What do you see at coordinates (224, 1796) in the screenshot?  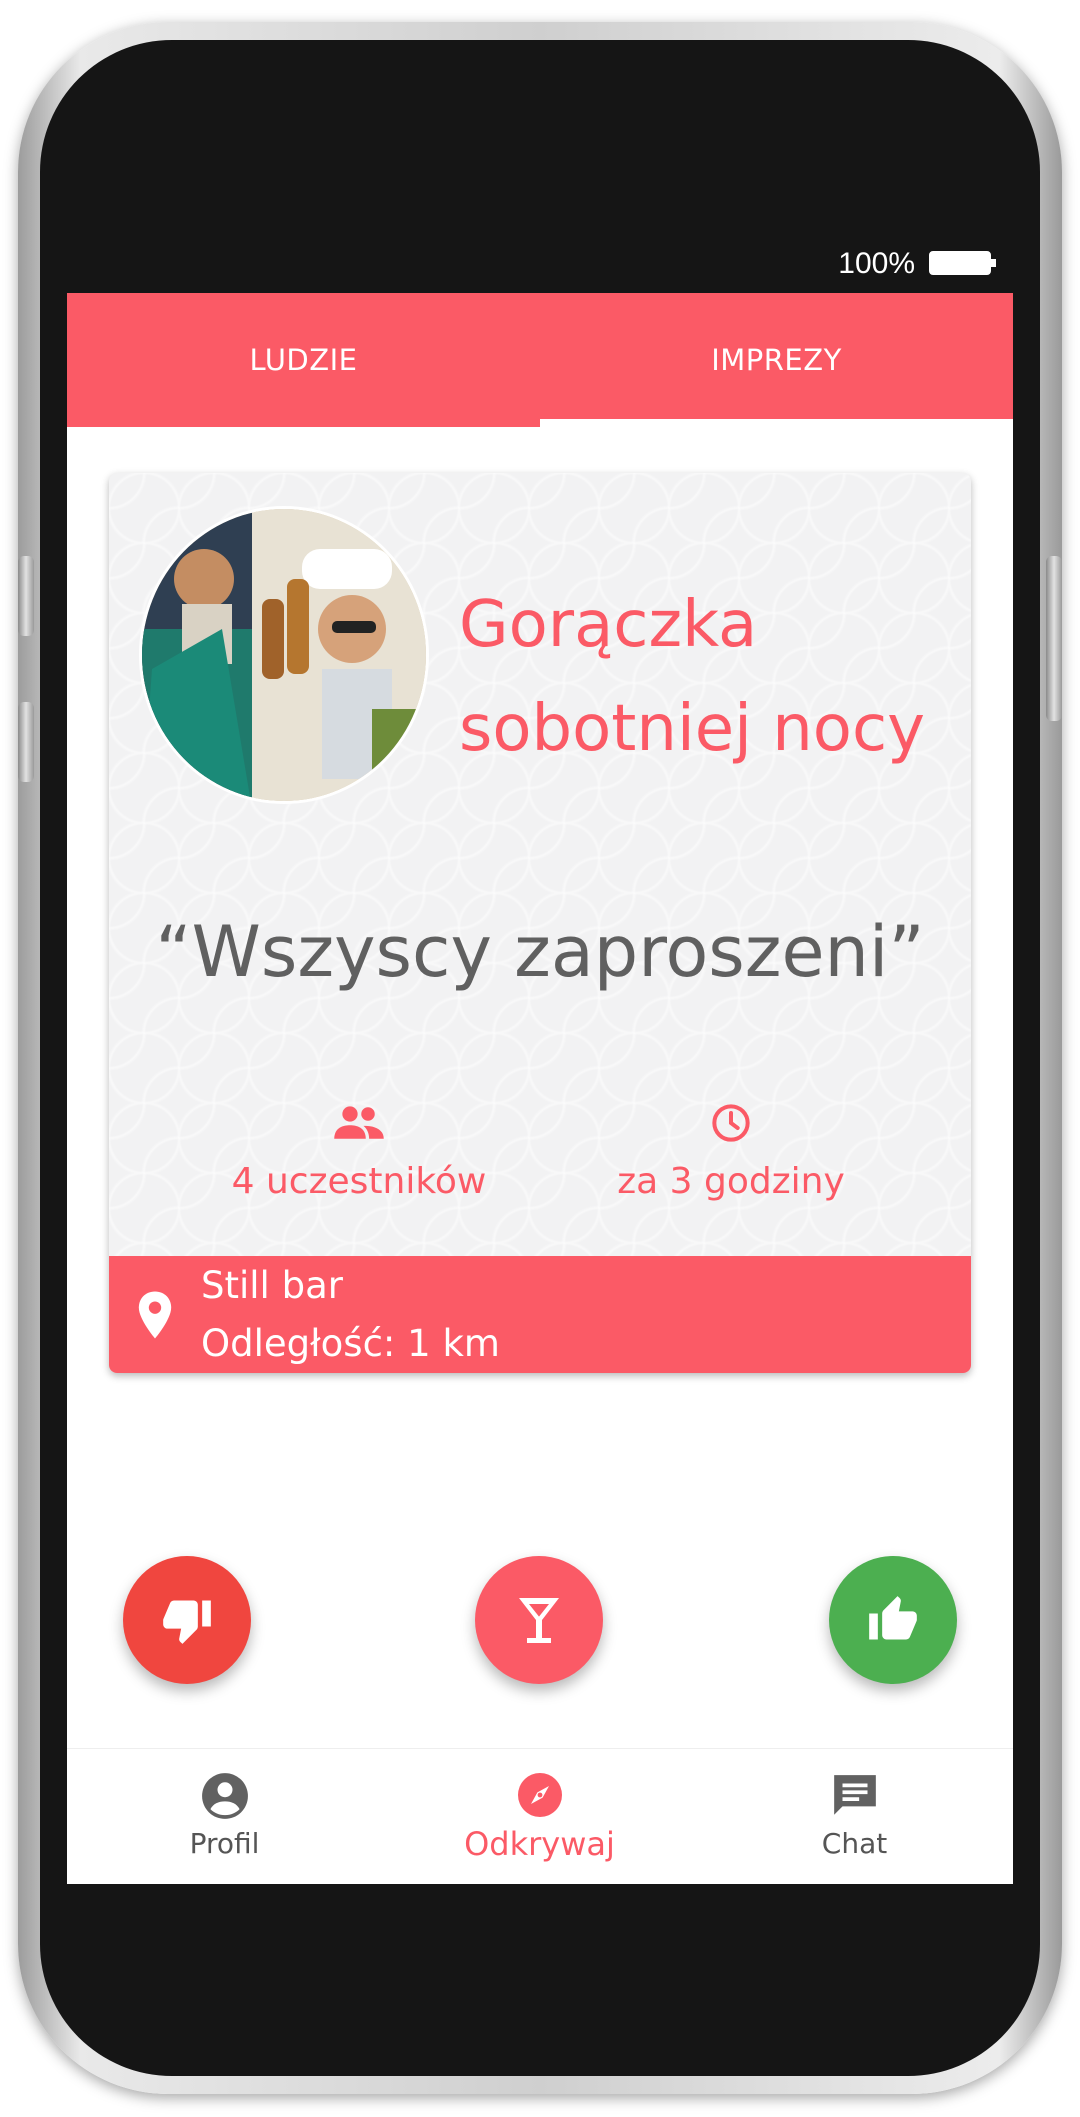 I see `account-circle-icon` at bounding box center [224, 1796].